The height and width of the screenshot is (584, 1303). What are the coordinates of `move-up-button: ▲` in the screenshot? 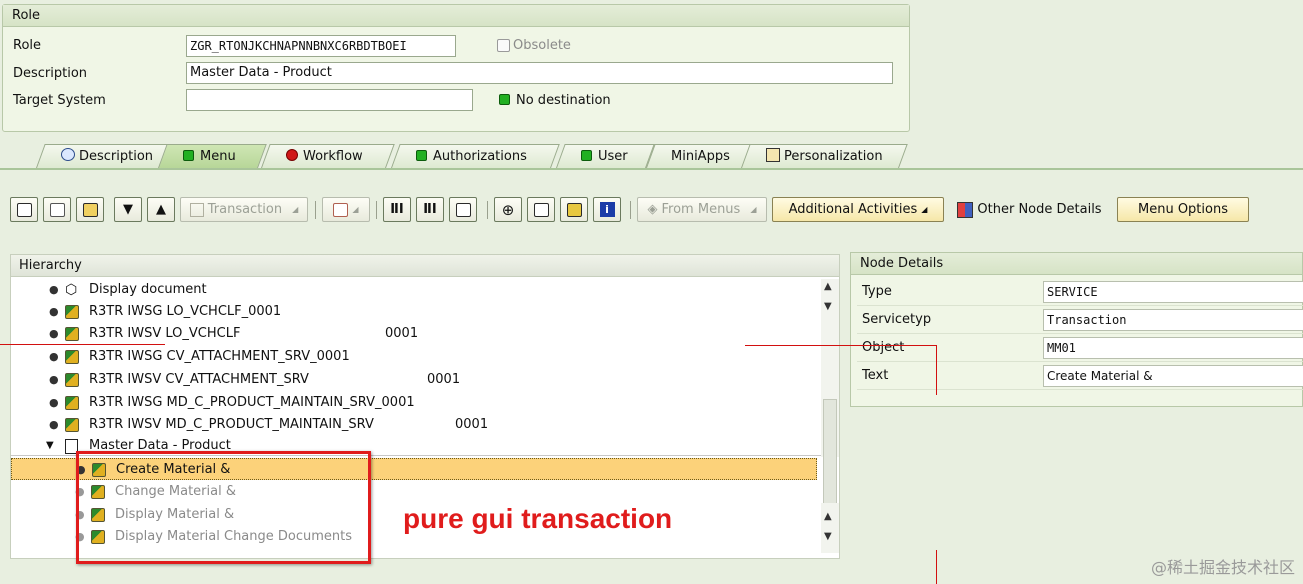 It's located at (161, 209).